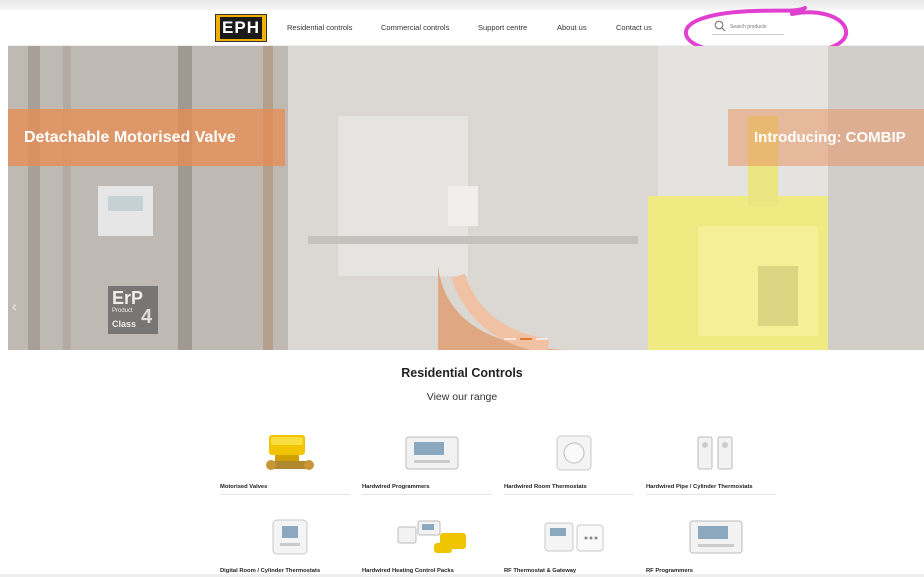  I want to click on nav-support-centre: Support centre, so click(502, 27).